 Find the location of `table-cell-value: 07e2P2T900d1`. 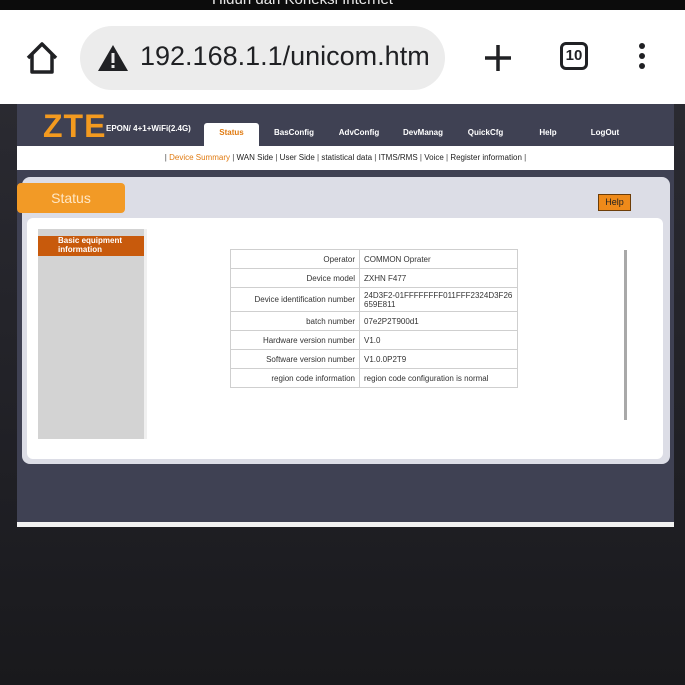

table-cell-value: 07e2P2T900d1 is located at coordinates (438, 321).